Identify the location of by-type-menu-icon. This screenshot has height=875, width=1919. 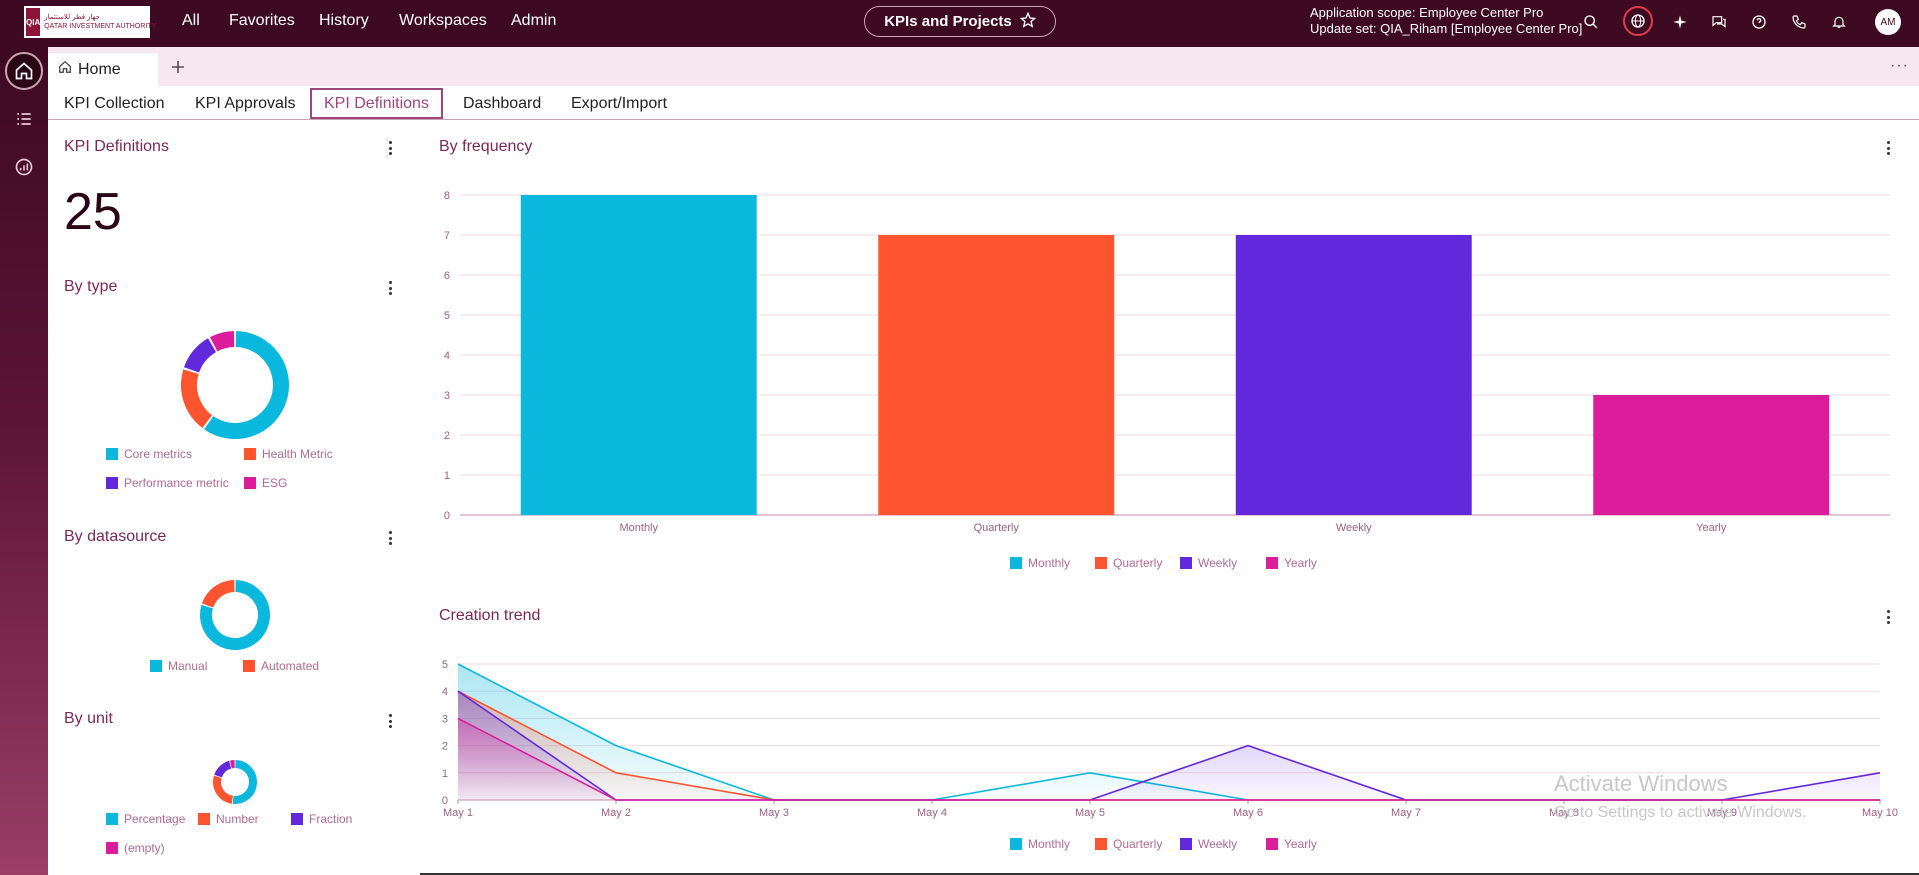
(390, 288).